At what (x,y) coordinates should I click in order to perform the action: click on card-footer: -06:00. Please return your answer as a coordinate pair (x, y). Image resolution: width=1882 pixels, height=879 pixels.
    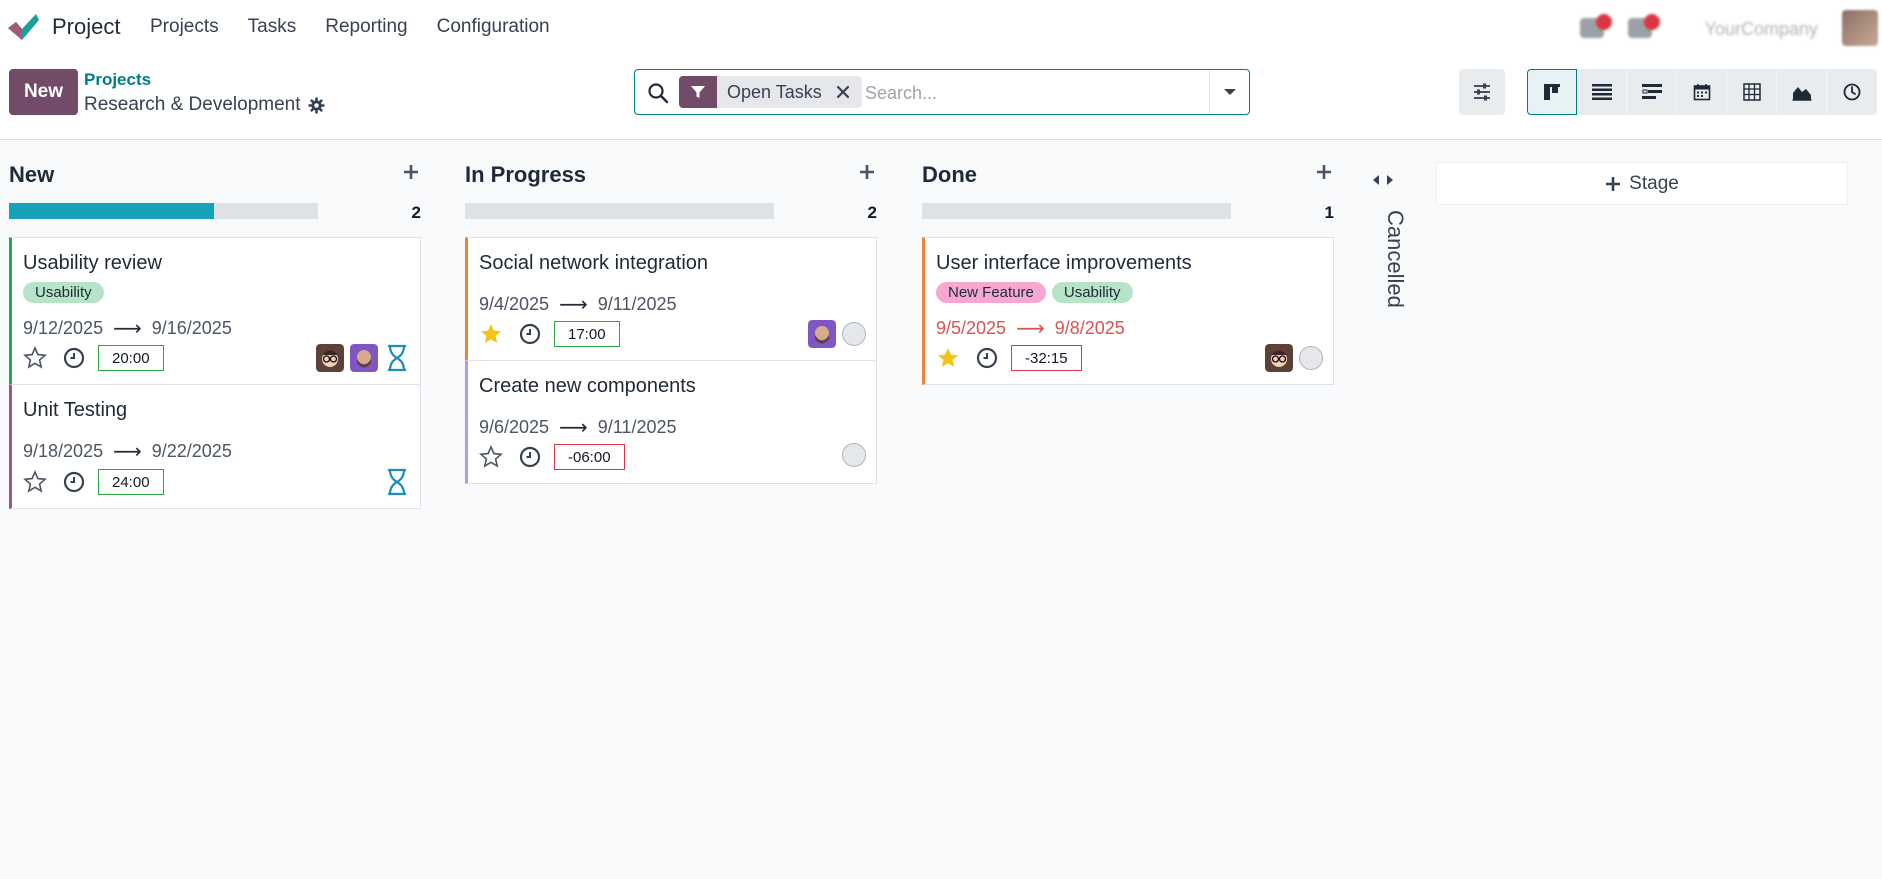
    Looking at the image, I should click on (552, 457).